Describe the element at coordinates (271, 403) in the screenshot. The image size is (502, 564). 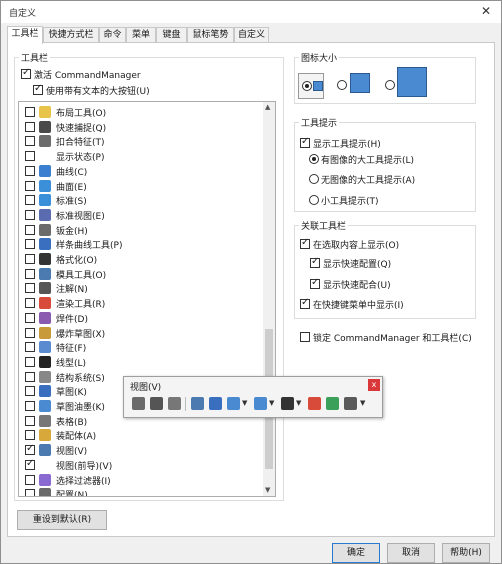
I see `display-style-dropdown-icon: ▼` at that location.